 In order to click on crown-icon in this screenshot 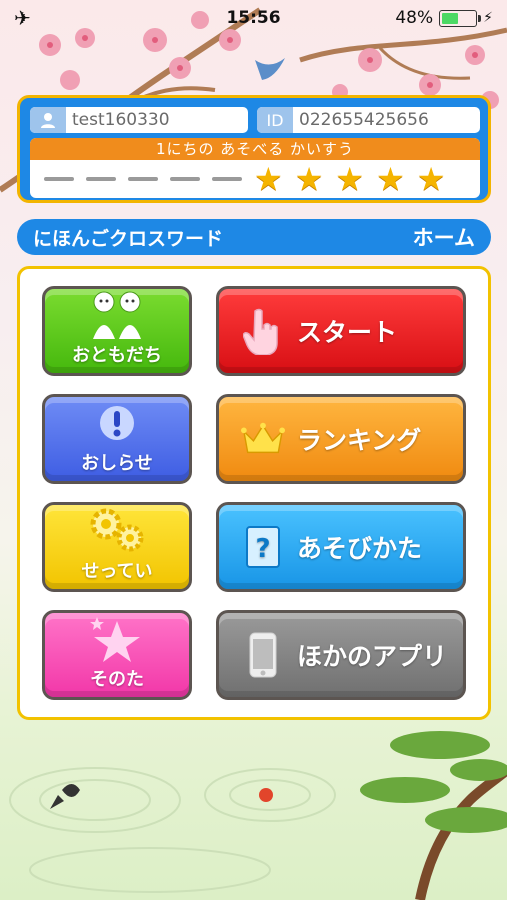, I will do `click(263, 439)`.